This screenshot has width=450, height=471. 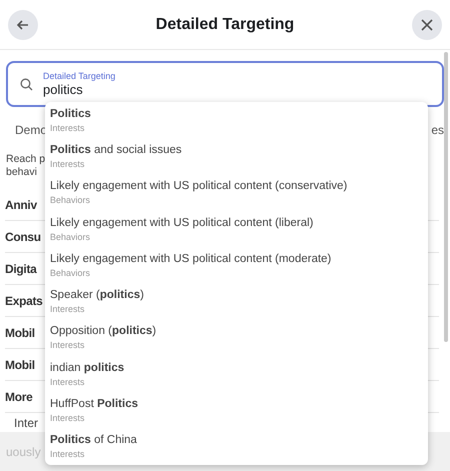 I want to click on suggestion-item: HuffPost Politics Interests, so click(x=236, y=410).